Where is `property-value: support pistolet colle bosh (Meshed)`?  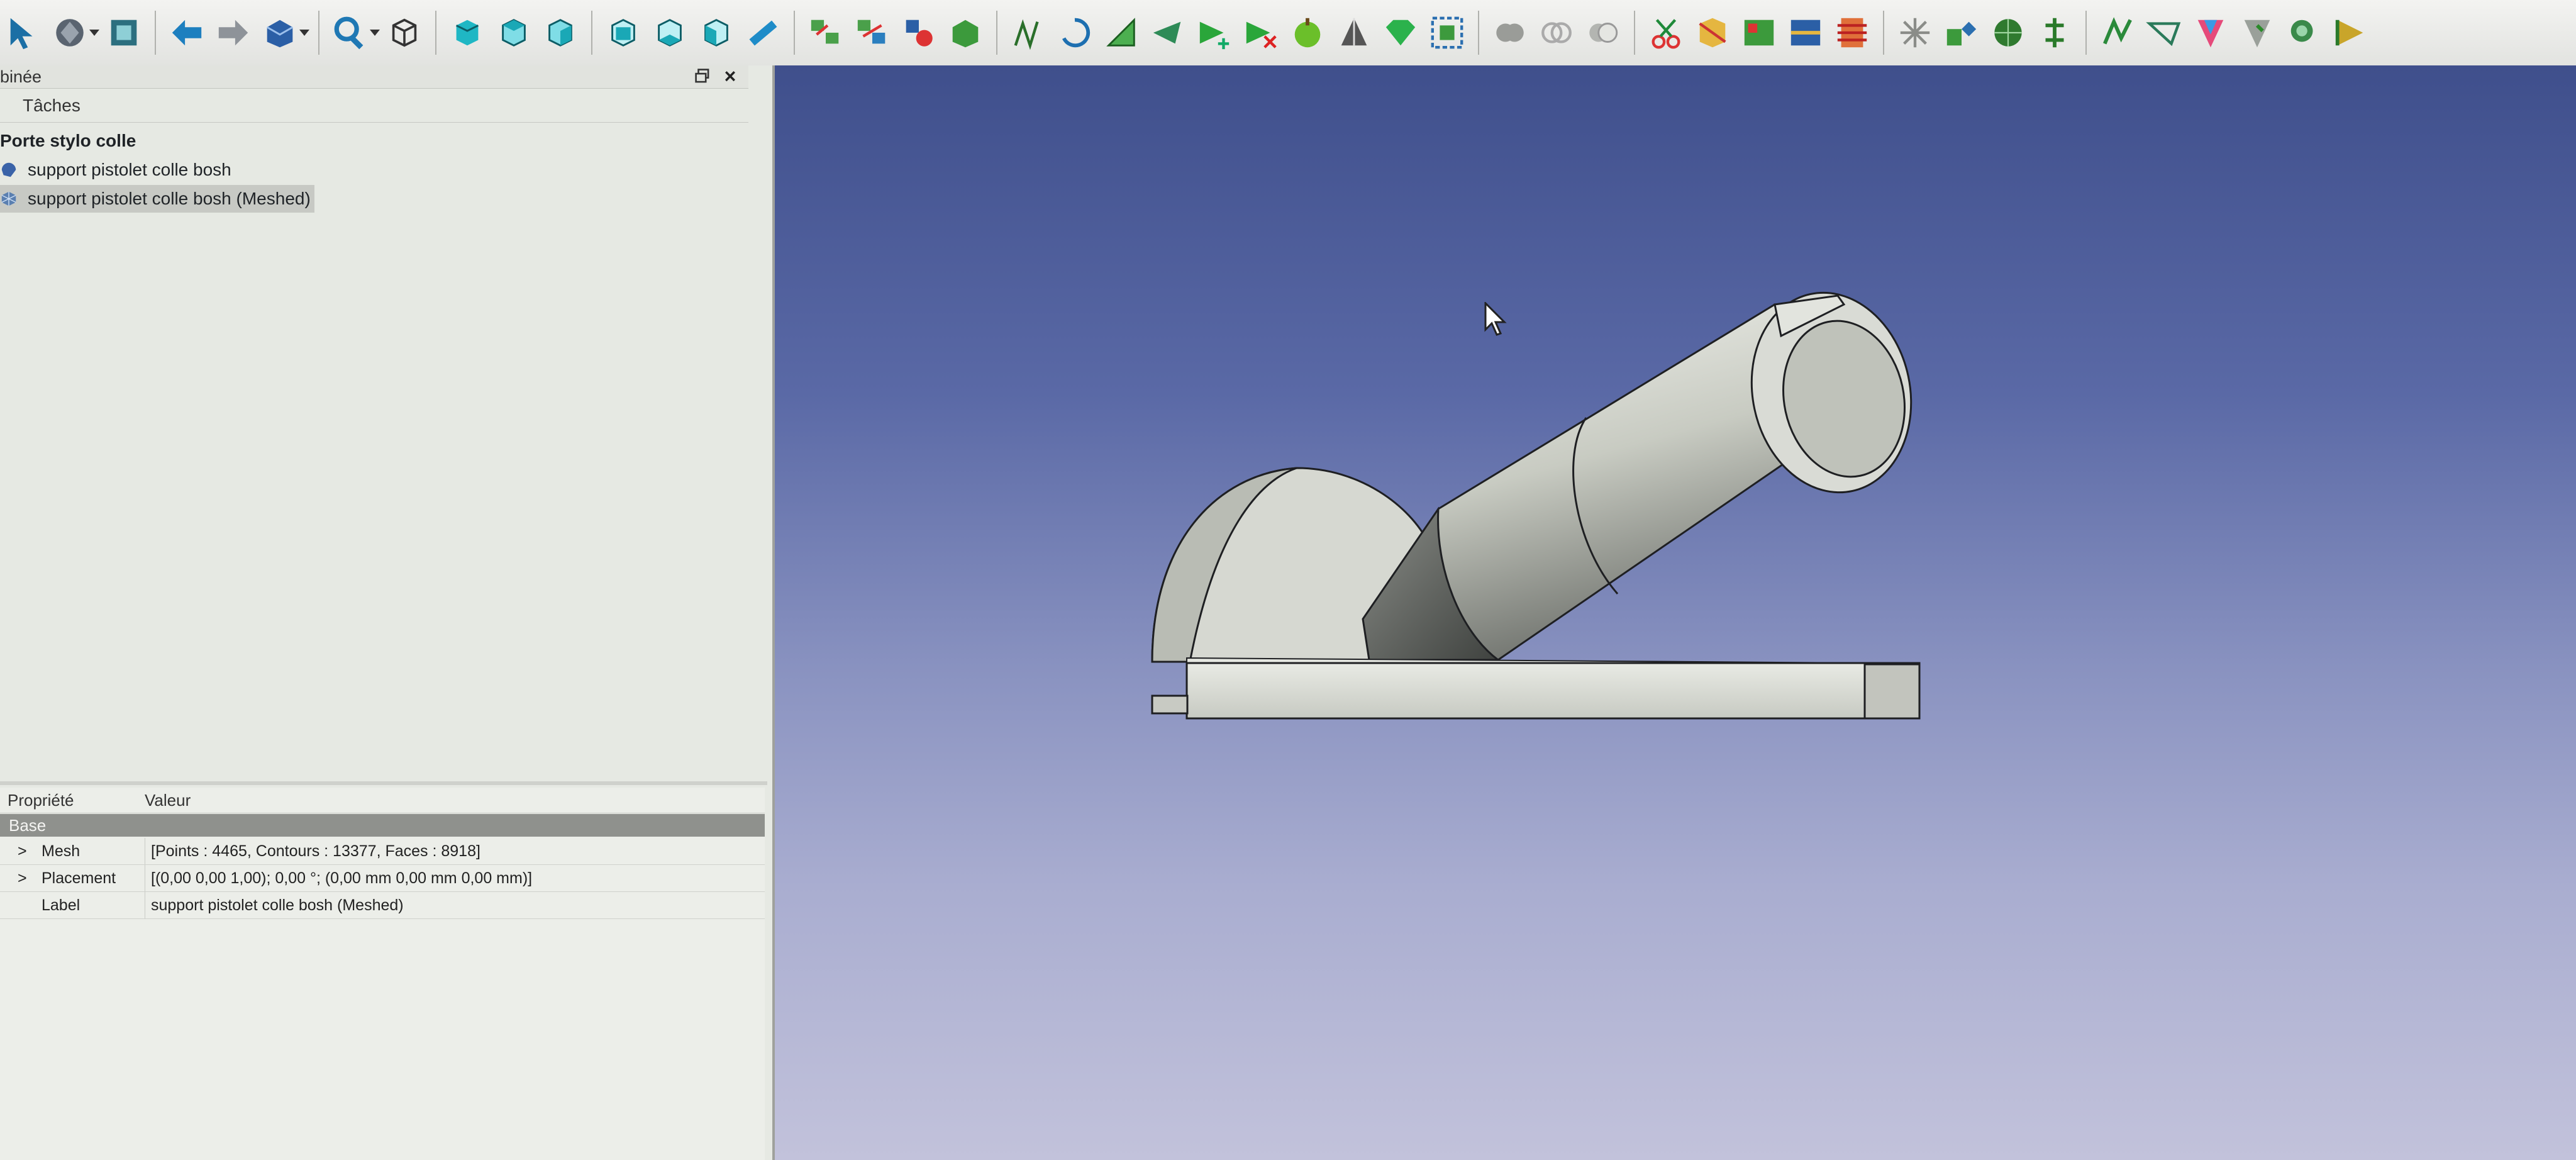 property-value: support pistolet colle bosh (Meshed) is located at coordinates (277, 905).